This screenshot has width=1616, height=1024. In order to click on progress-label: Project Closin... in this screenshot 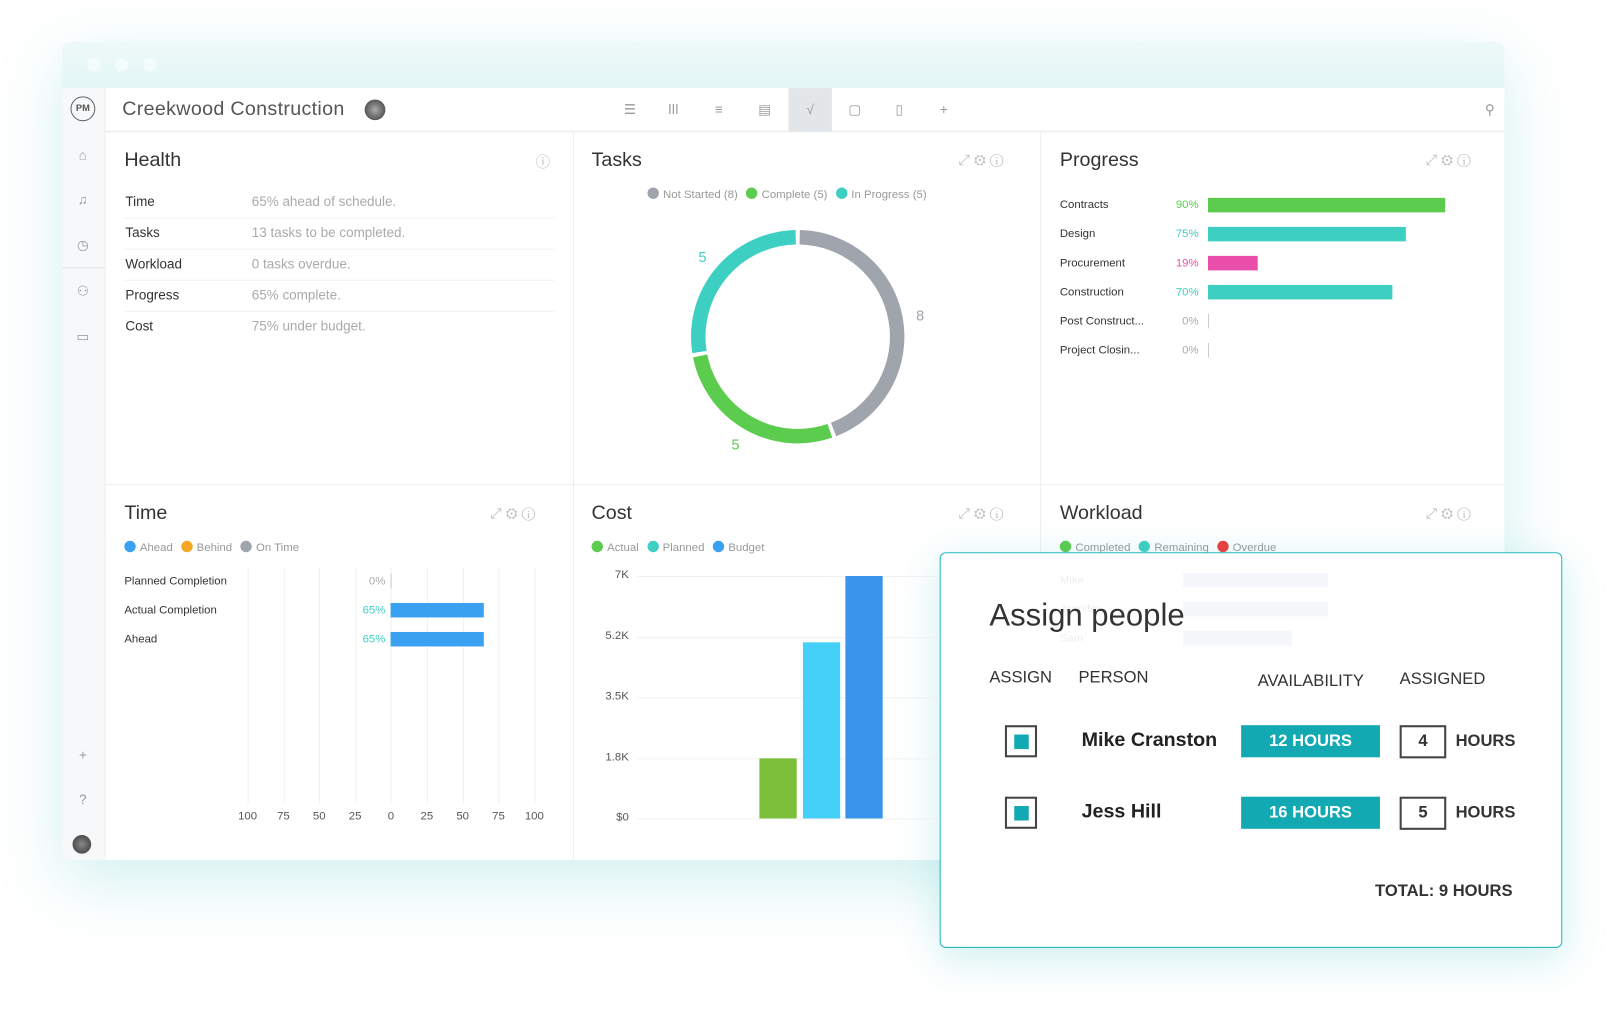, I will do `click(1099, 350)`.